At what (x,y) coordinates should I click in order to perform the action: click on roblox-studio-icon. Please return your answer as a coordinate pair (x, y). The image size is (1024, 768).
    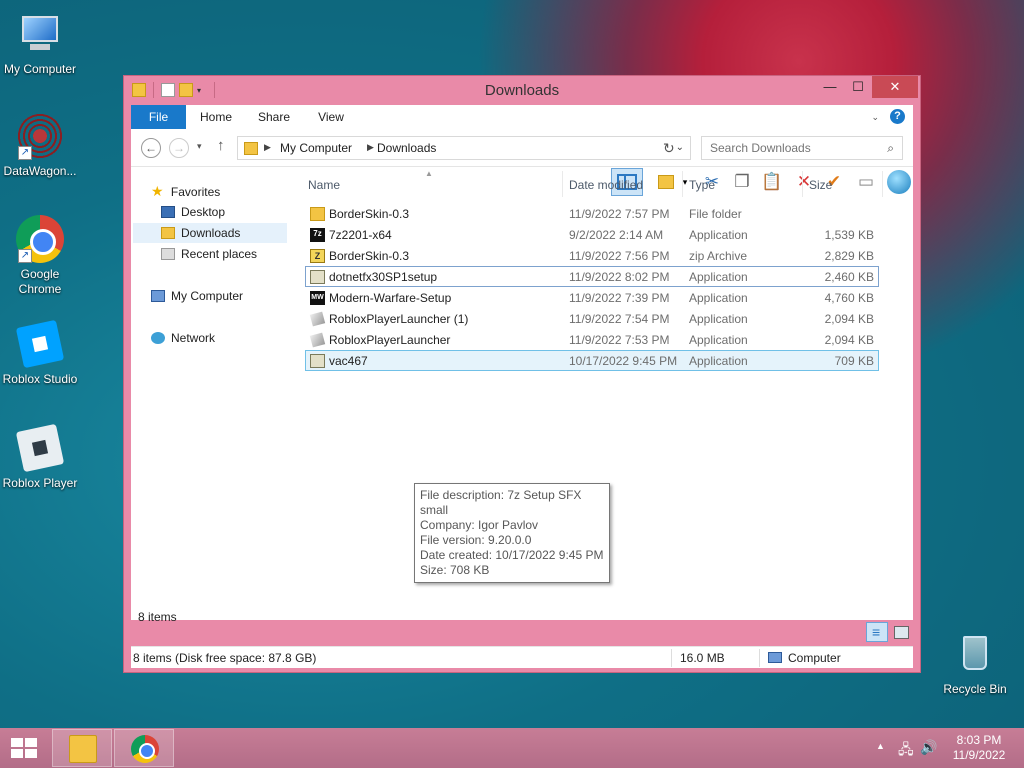
    Looking at the image, I should click on (40, 344).